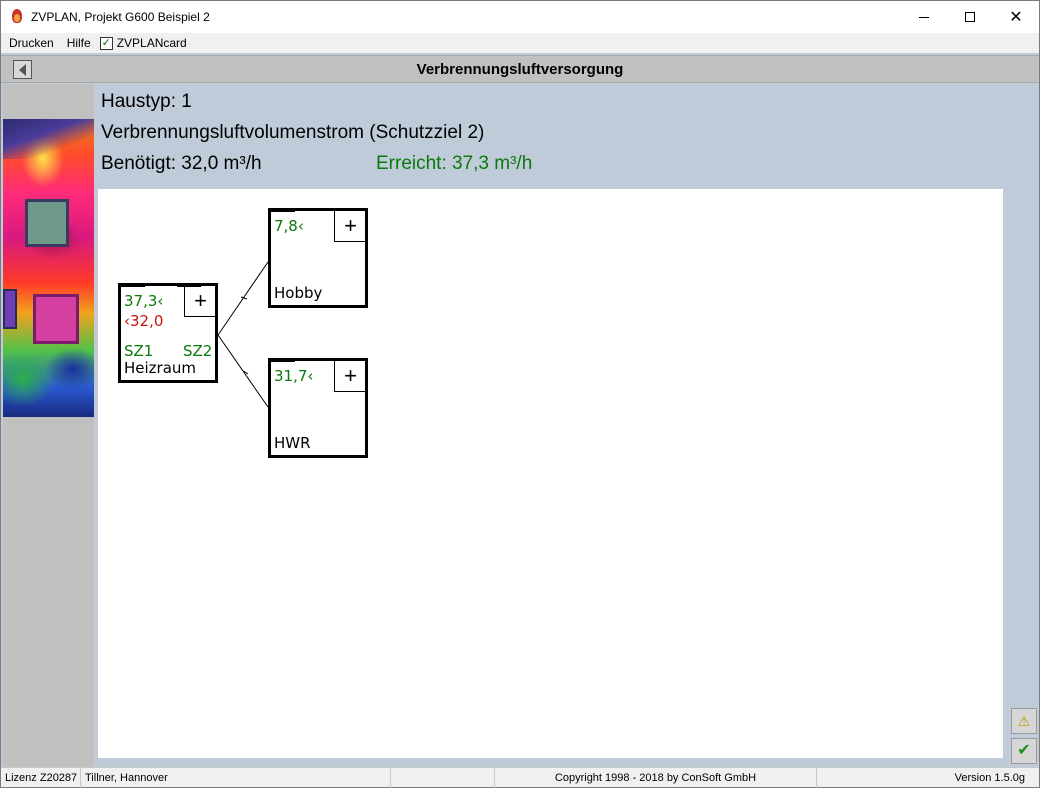 This screenshot has height=788, width=1040. I want to click on warning-icon: ⚠, so click(1024, 721).